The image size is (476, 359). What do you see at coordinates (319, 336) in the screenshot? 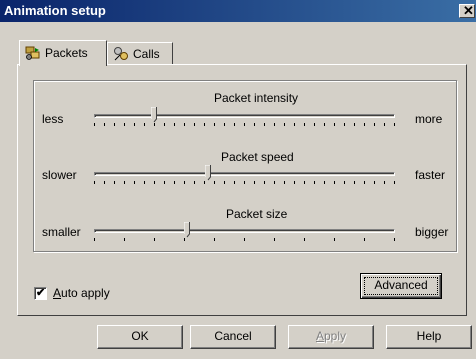
I see `apply-accelerator: A` at bounding box center [319, 336].